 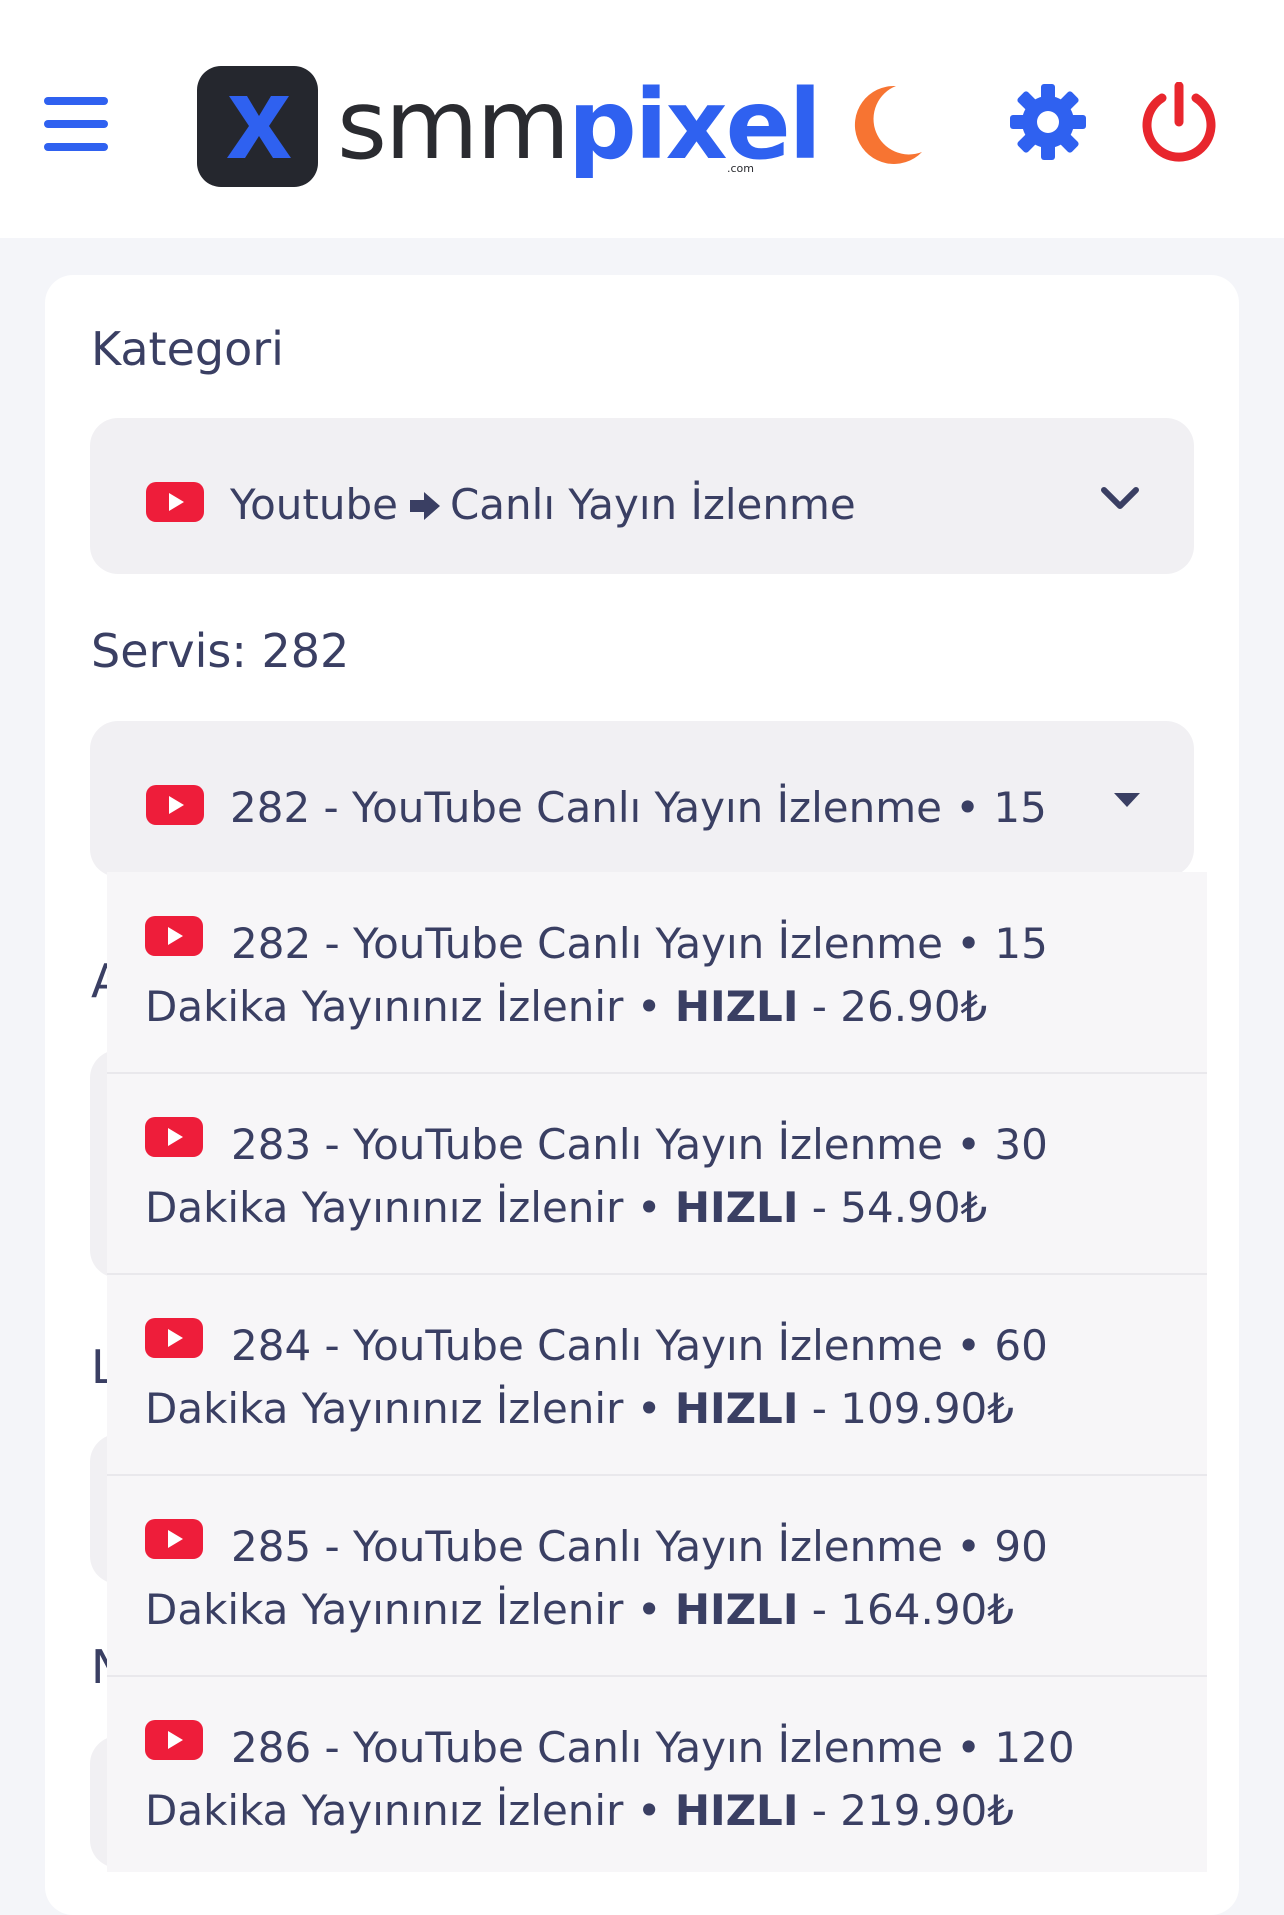 I want to click on logo-mark-icon, so click(x=257, y=126).